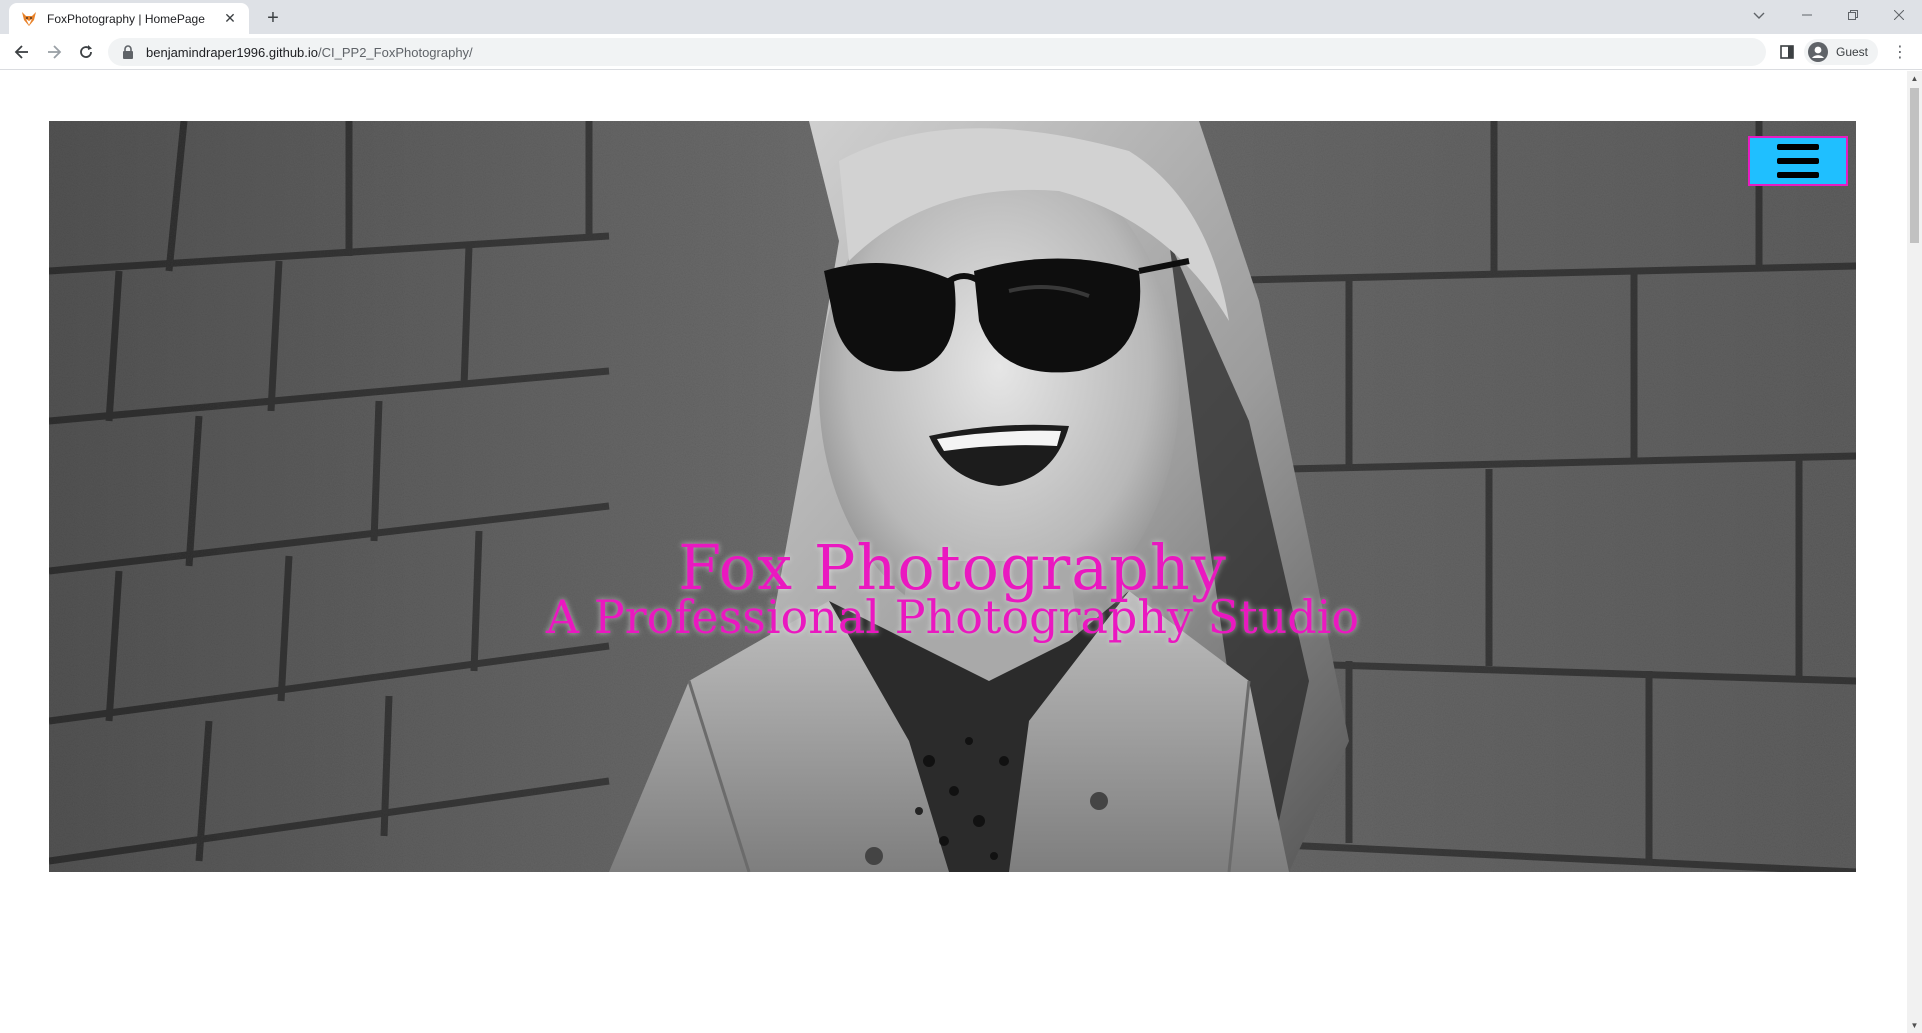 This screenshot has height=1033, width=1922. I want to click on forward-arrow-icon, so click(54, 52).